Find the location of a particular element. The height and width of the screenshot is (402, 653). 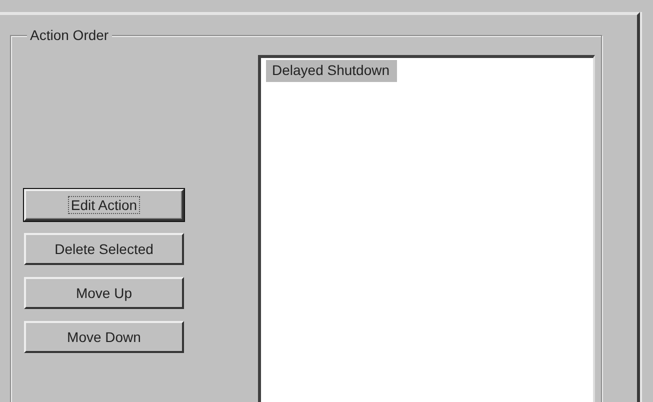

action-button: Move Down is located at coordinates (104, 337).